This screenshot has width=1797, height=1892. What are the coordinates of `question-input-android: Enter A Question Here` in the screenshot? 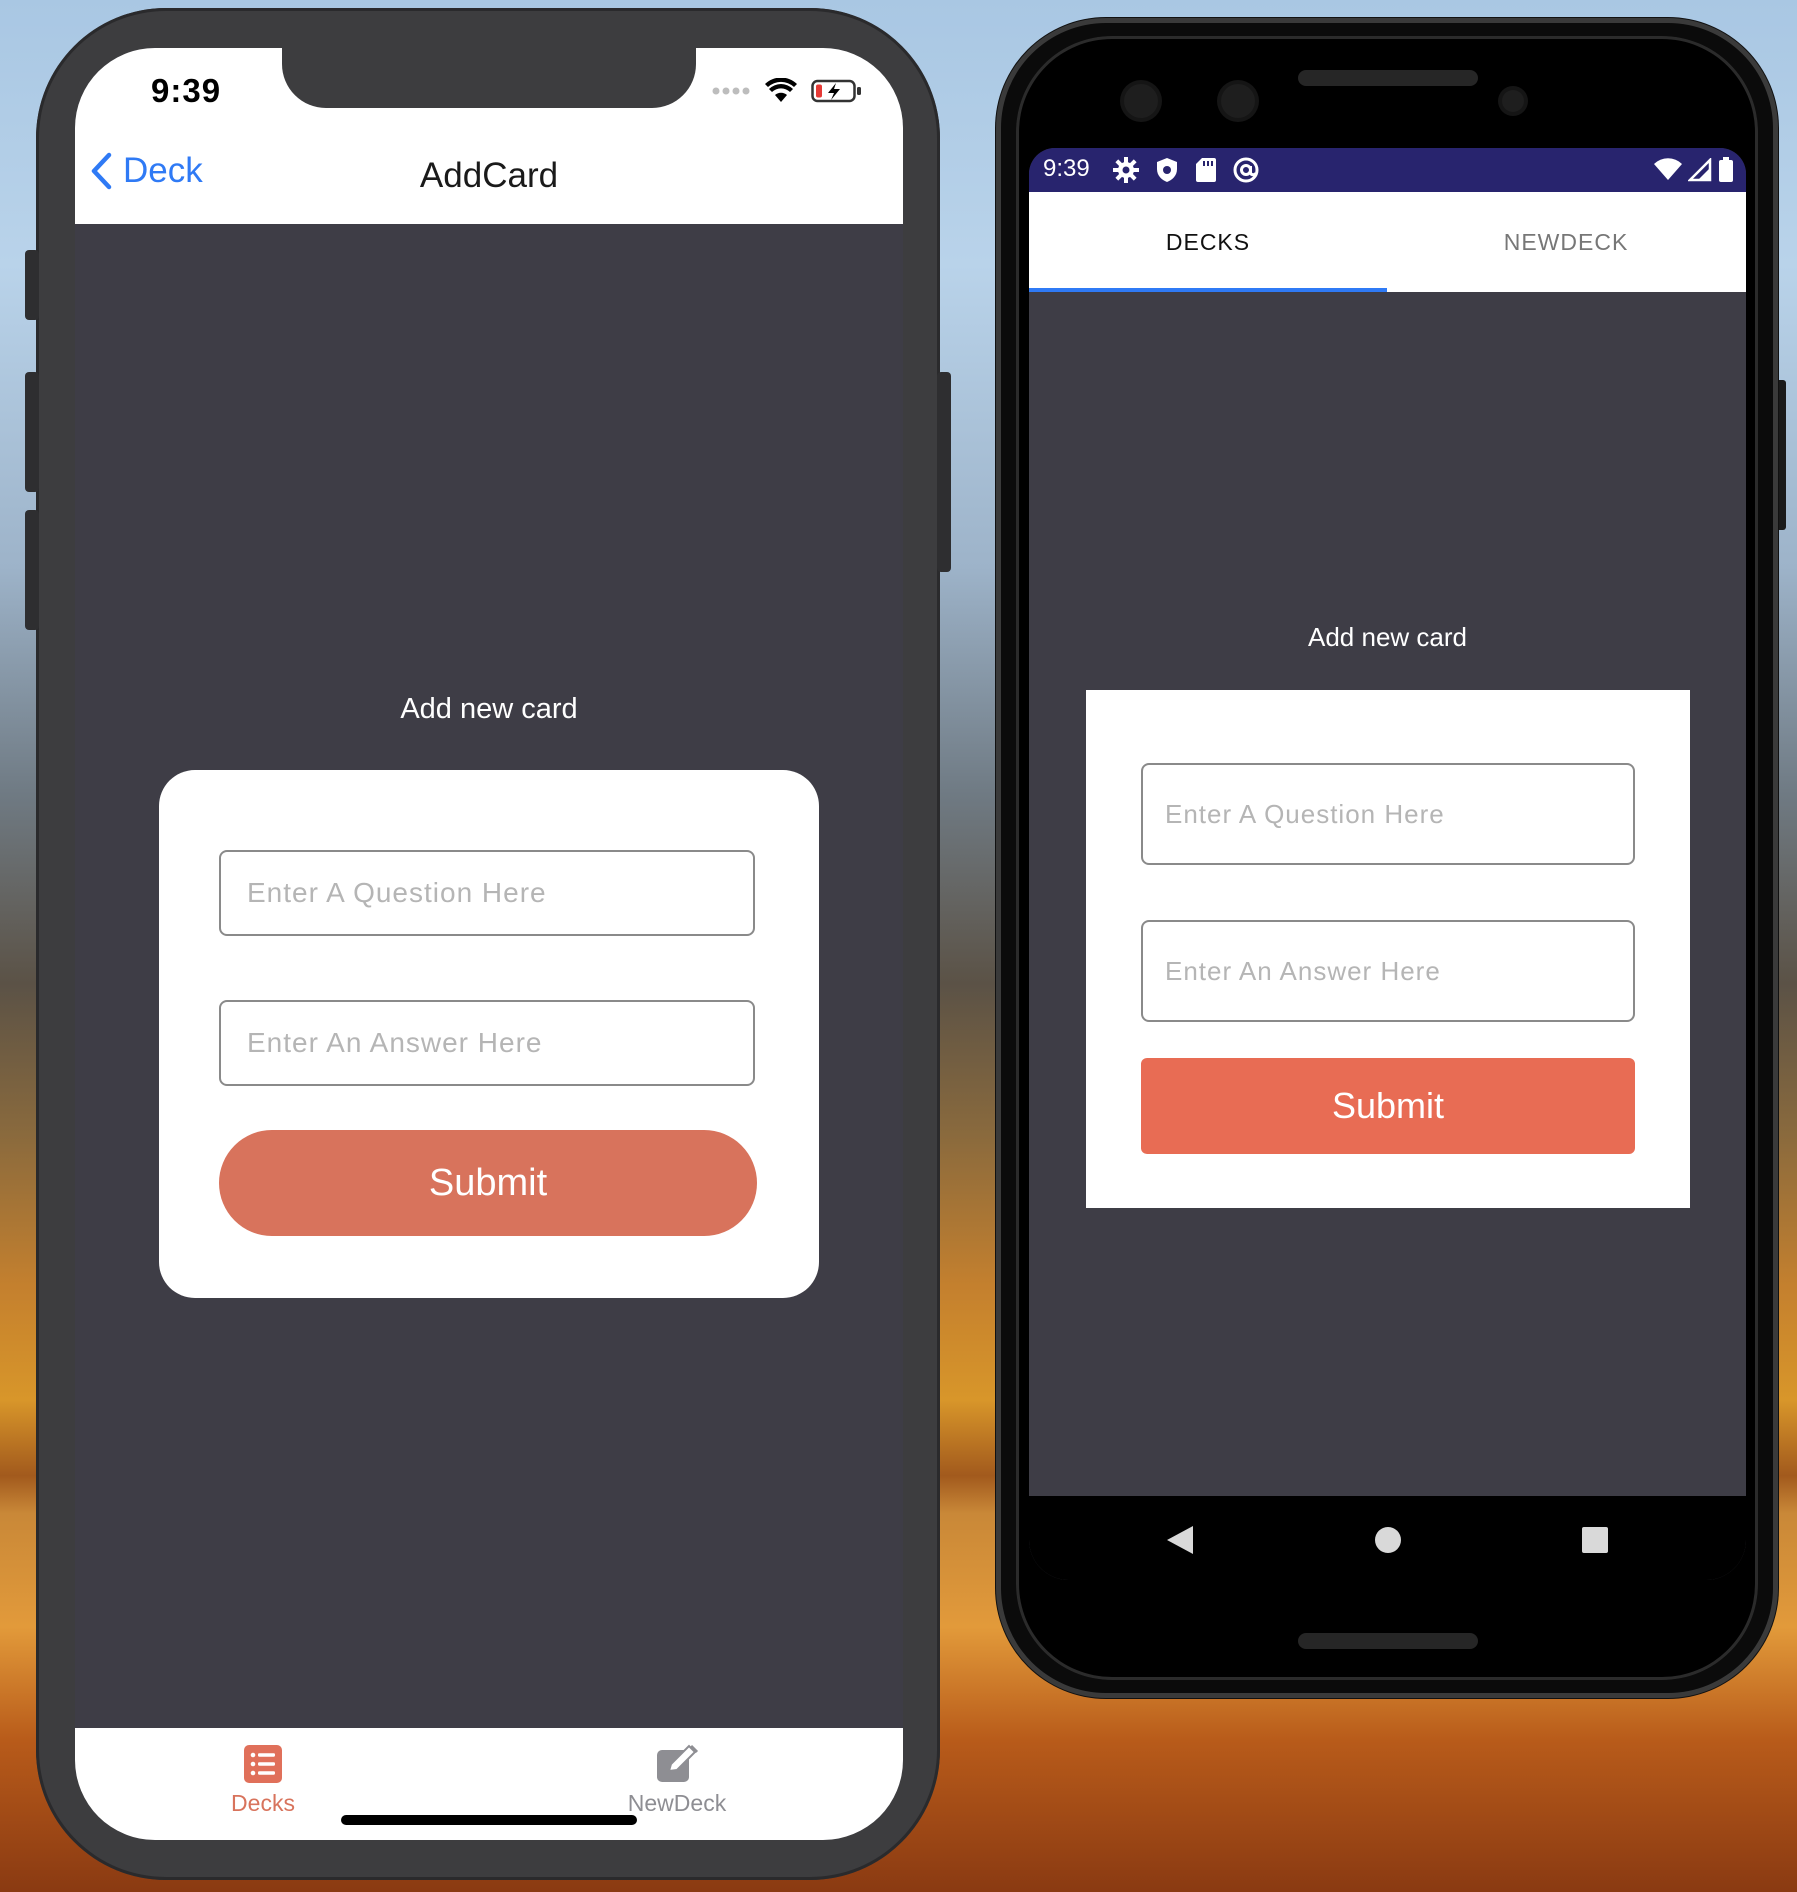 It's located at (1388, 814).